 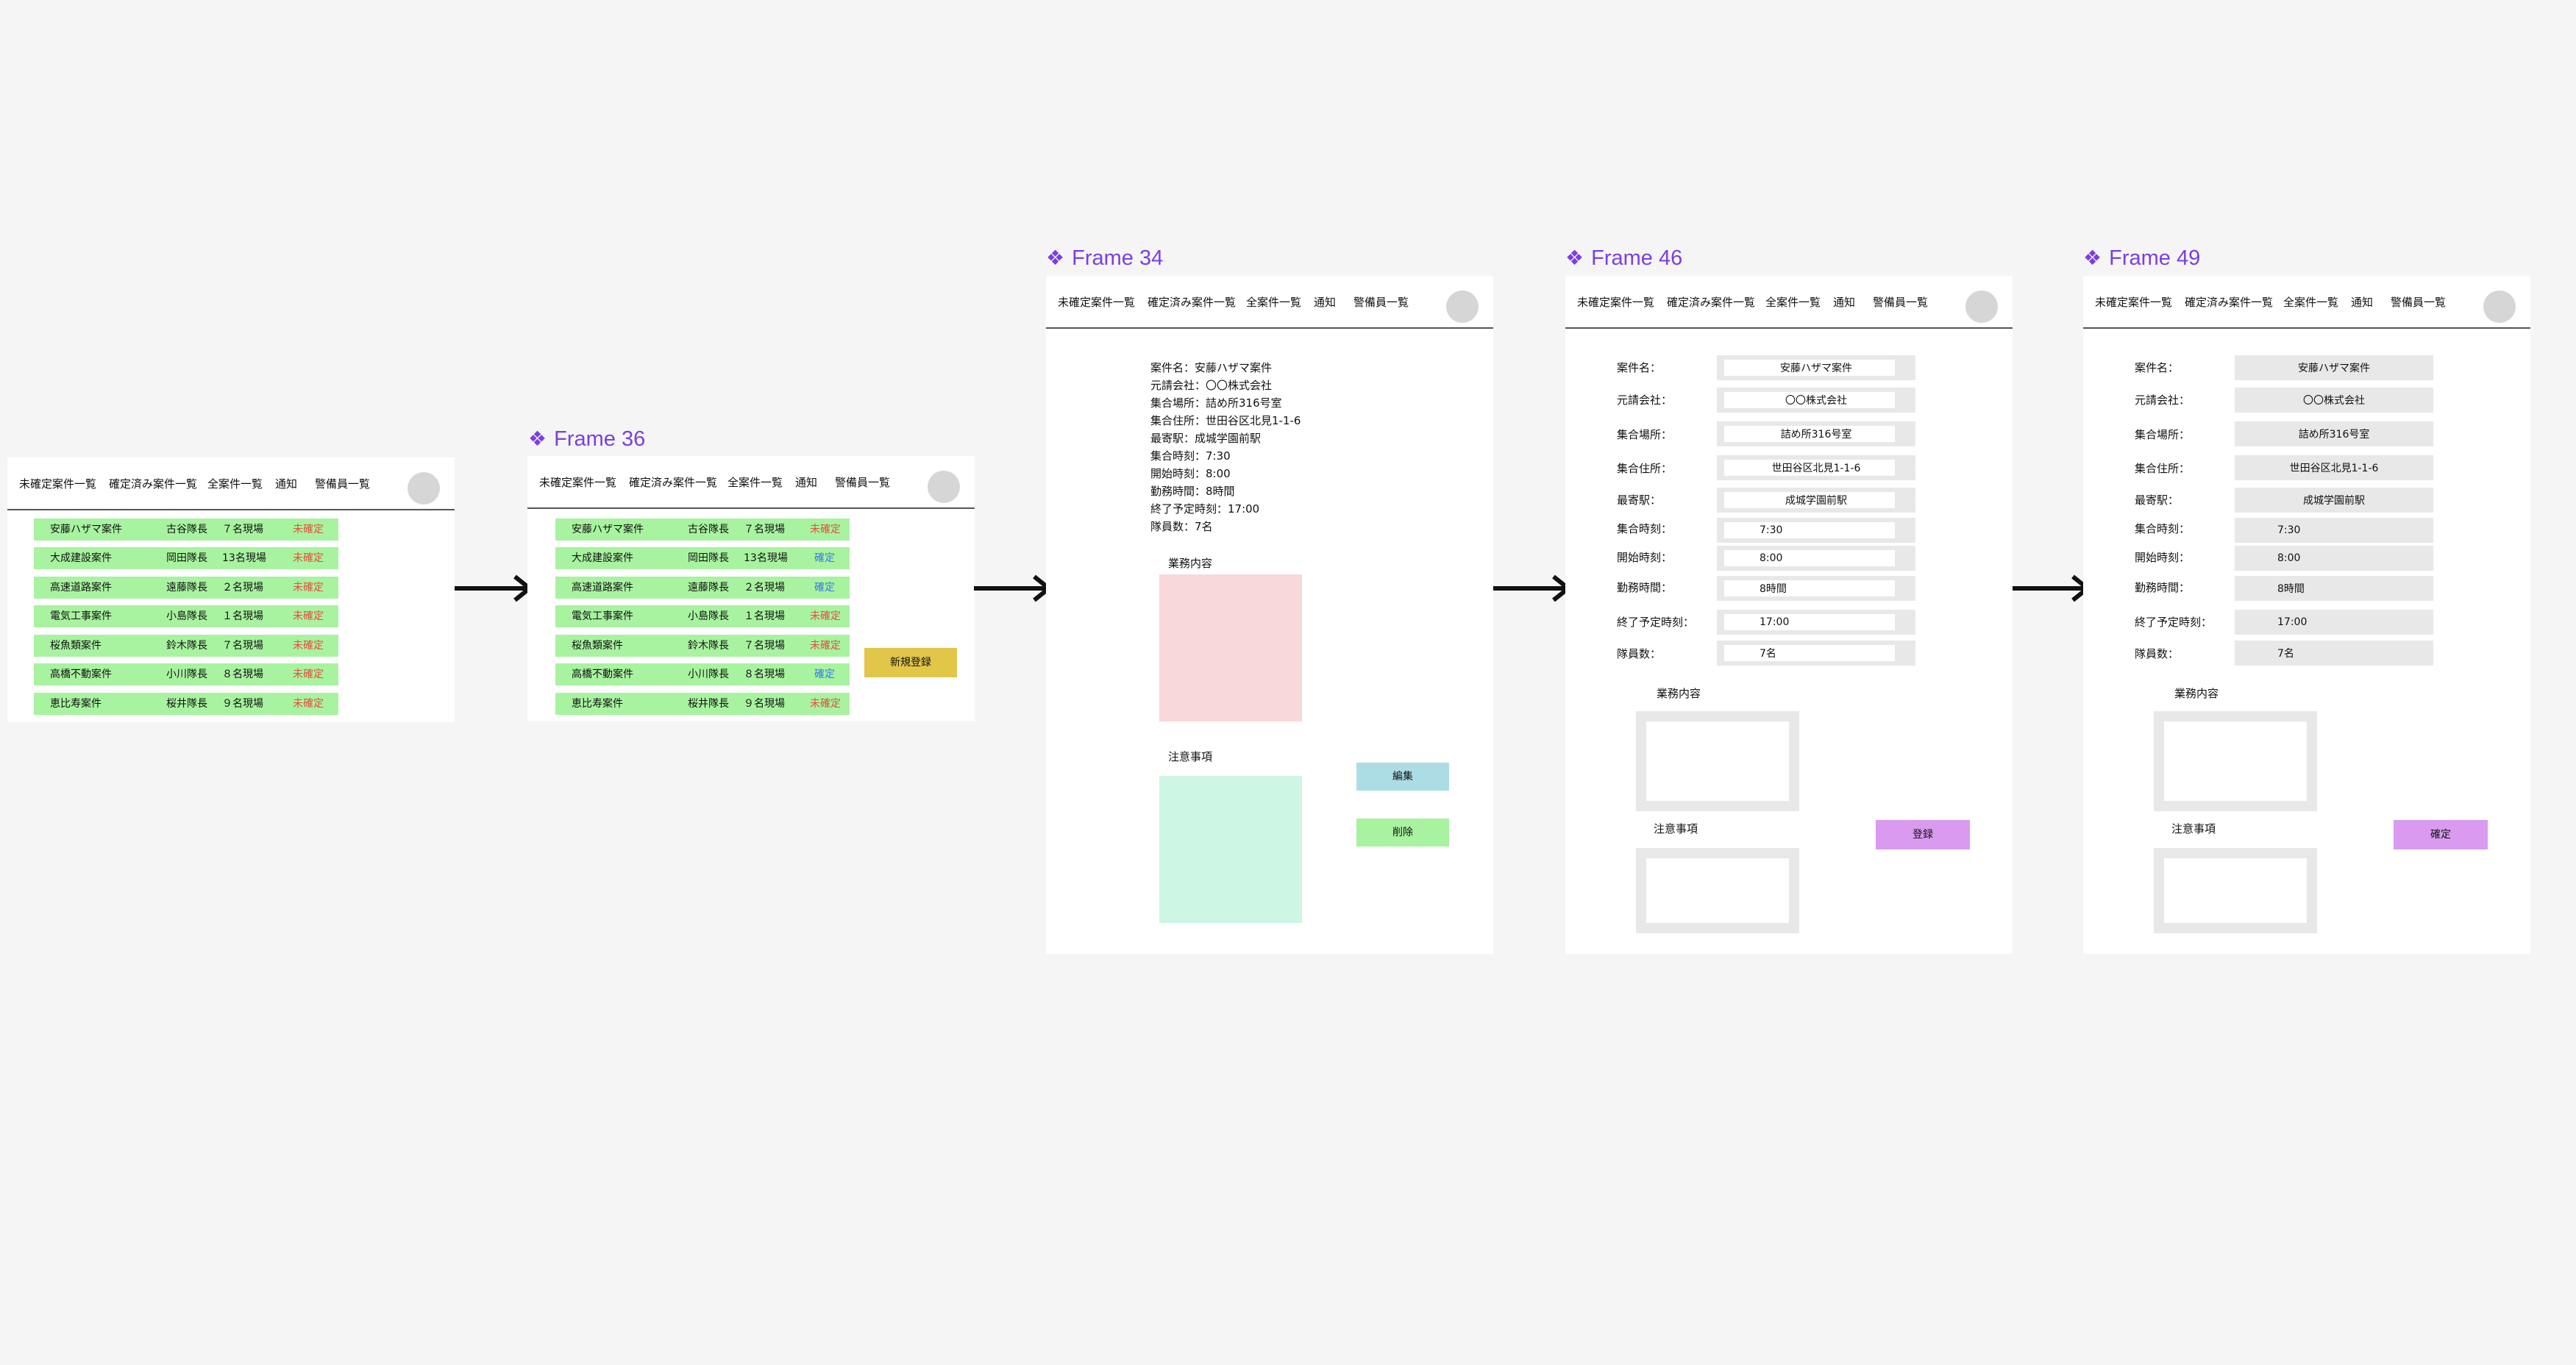 What do you see at coordinates (1055, 257) in the screenshot?
I see `component-icon: ❖` at bounding box center [1055, 257].